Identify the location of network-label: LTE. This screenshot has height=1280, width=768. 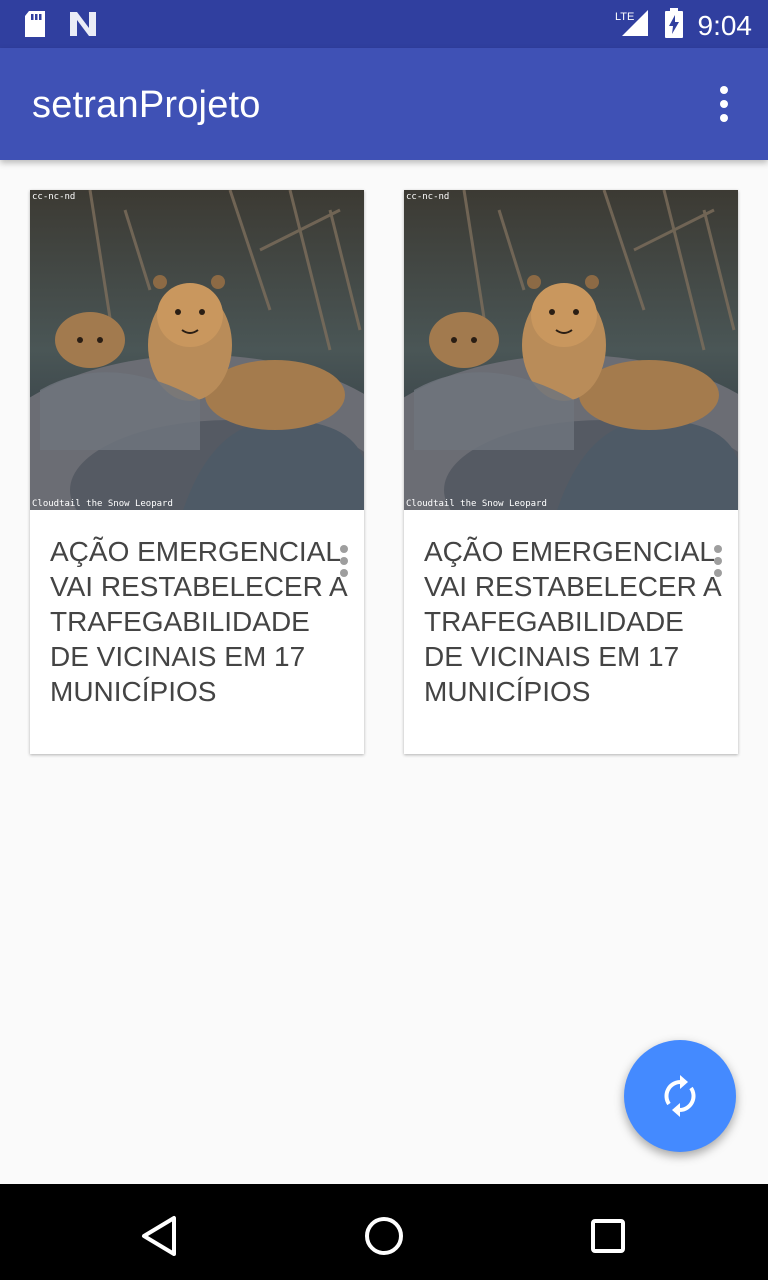
(624, 17).